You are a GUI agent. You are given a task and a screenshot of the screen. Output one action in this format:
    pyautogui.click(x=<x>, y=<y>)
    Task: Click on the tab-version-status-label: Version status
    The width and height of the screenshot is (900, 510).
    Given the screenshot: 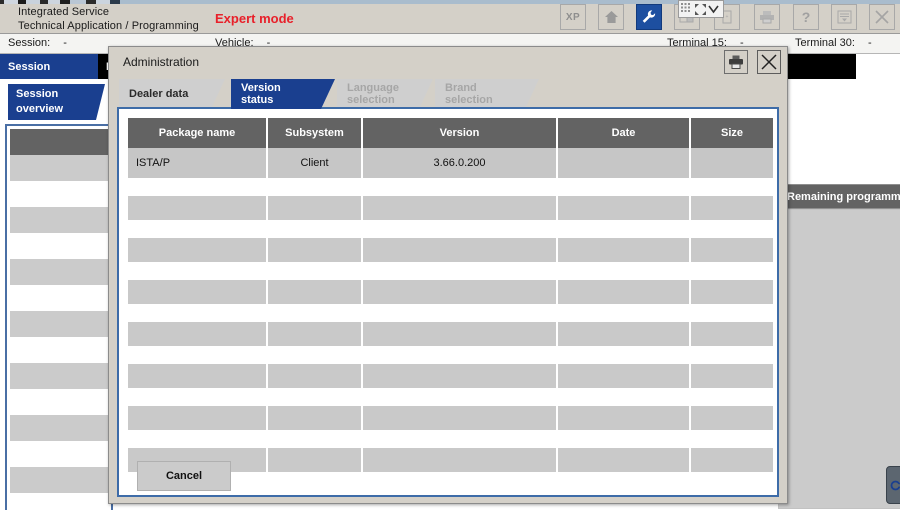 What is the action you would take?
    pyautogui.click(x=261, y=94)
    